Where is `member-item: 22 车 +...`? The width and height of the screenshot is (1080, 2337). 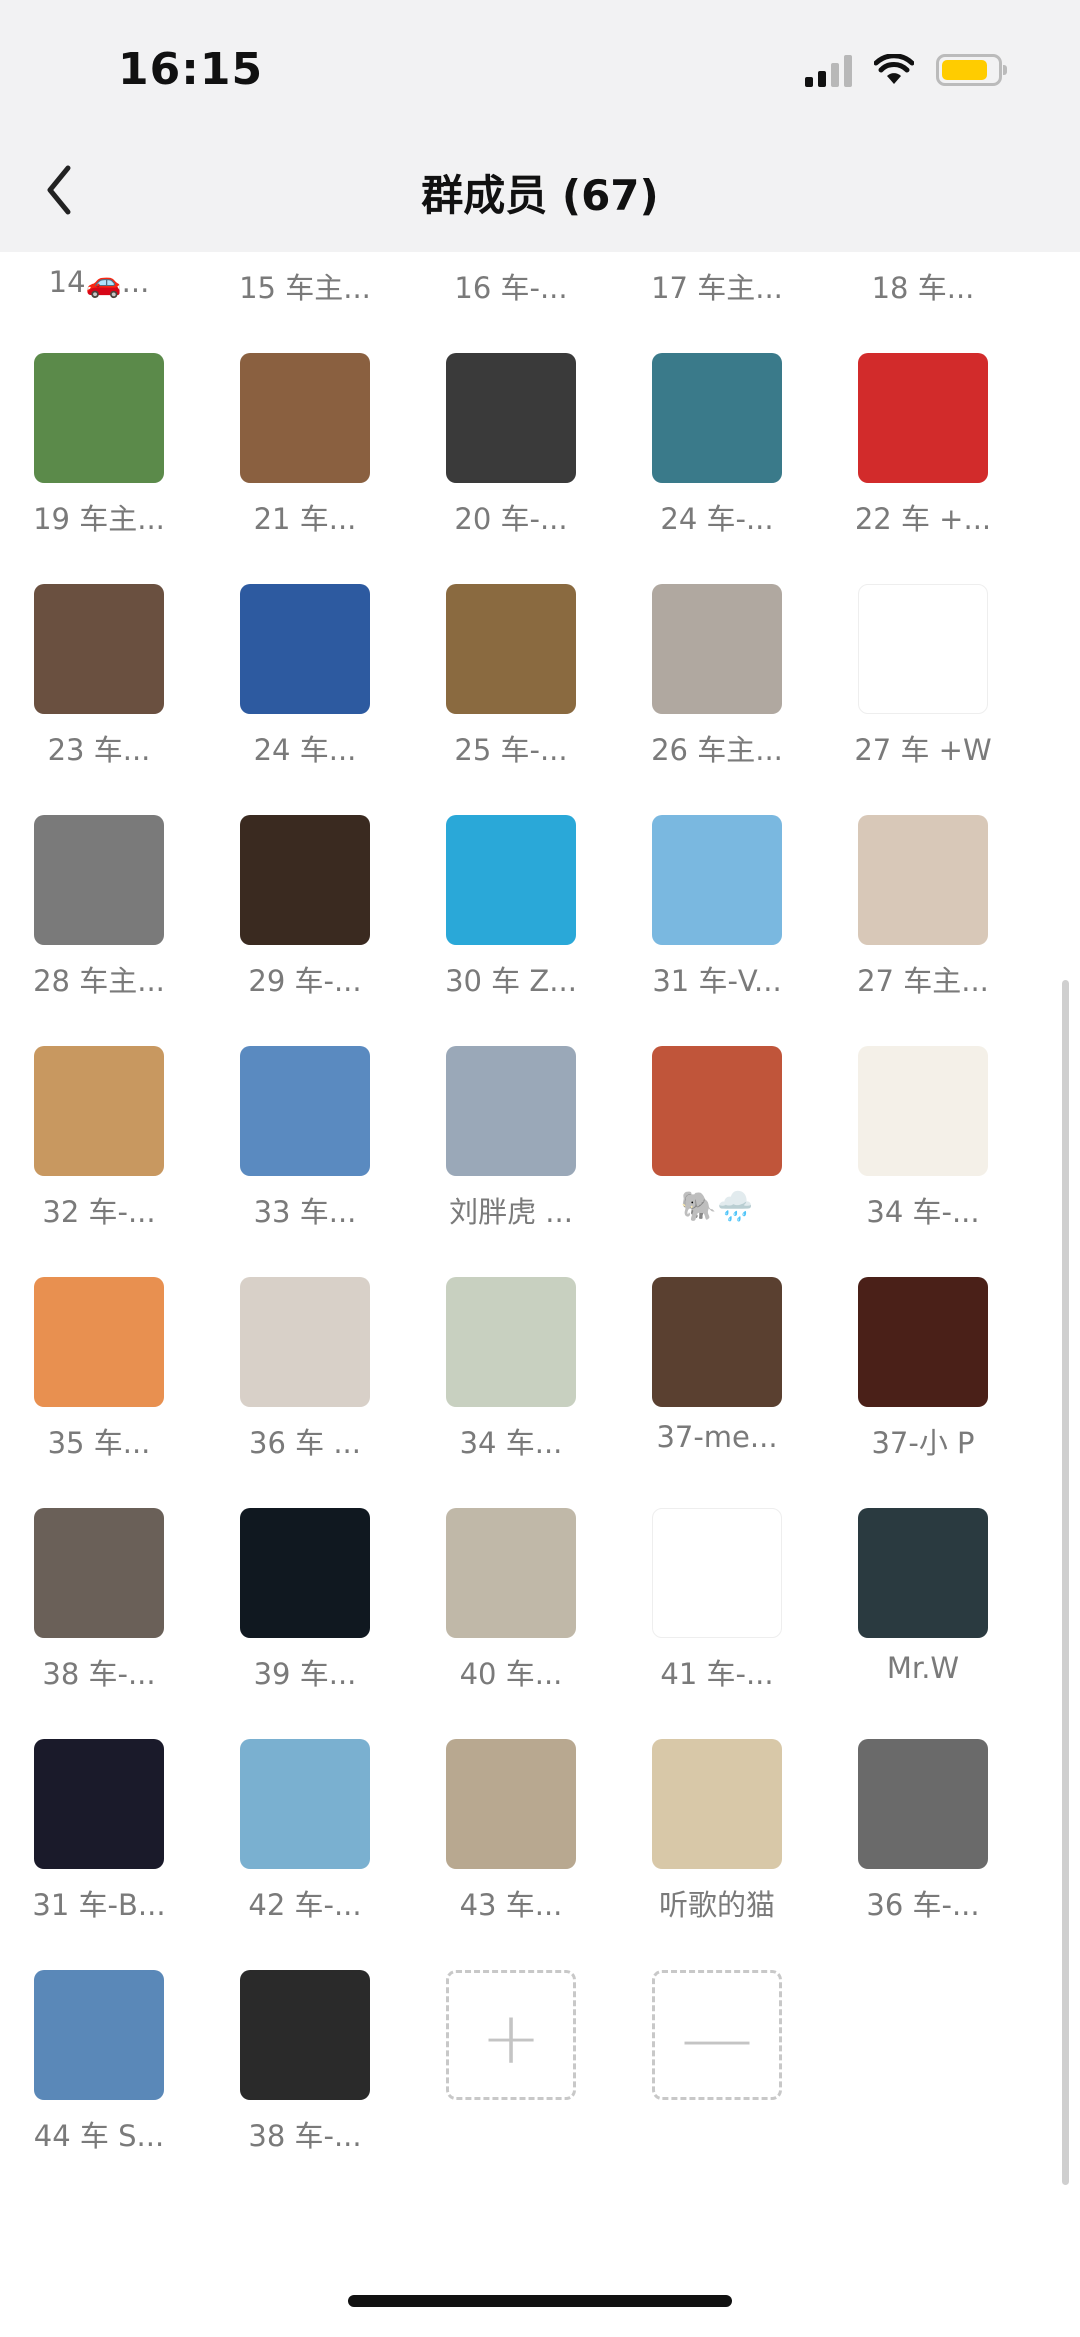 member-item: 22 车 +... is located at coordinates (921, 453).